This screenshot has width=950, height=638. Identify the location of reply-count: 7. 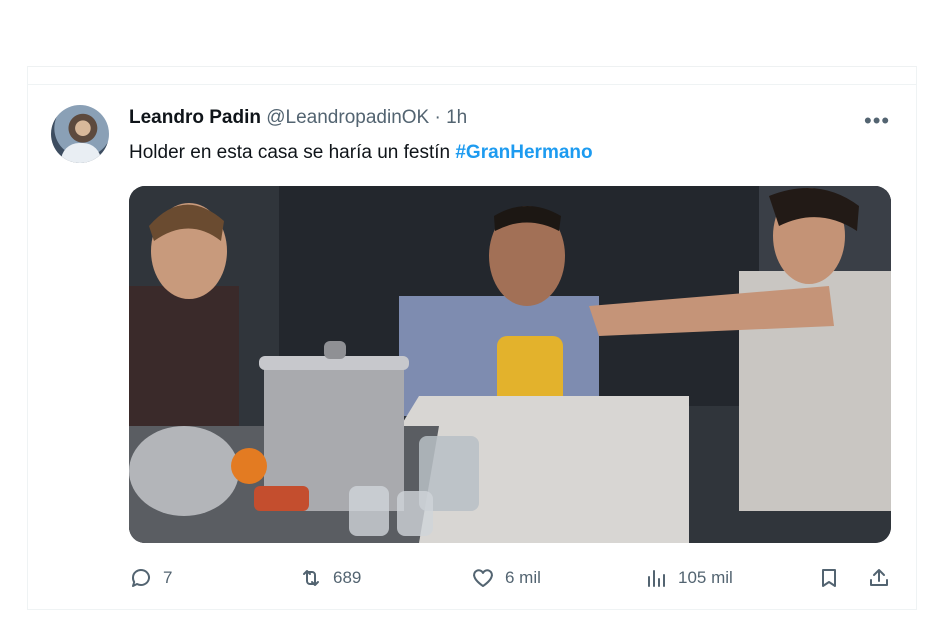
(168, 577).